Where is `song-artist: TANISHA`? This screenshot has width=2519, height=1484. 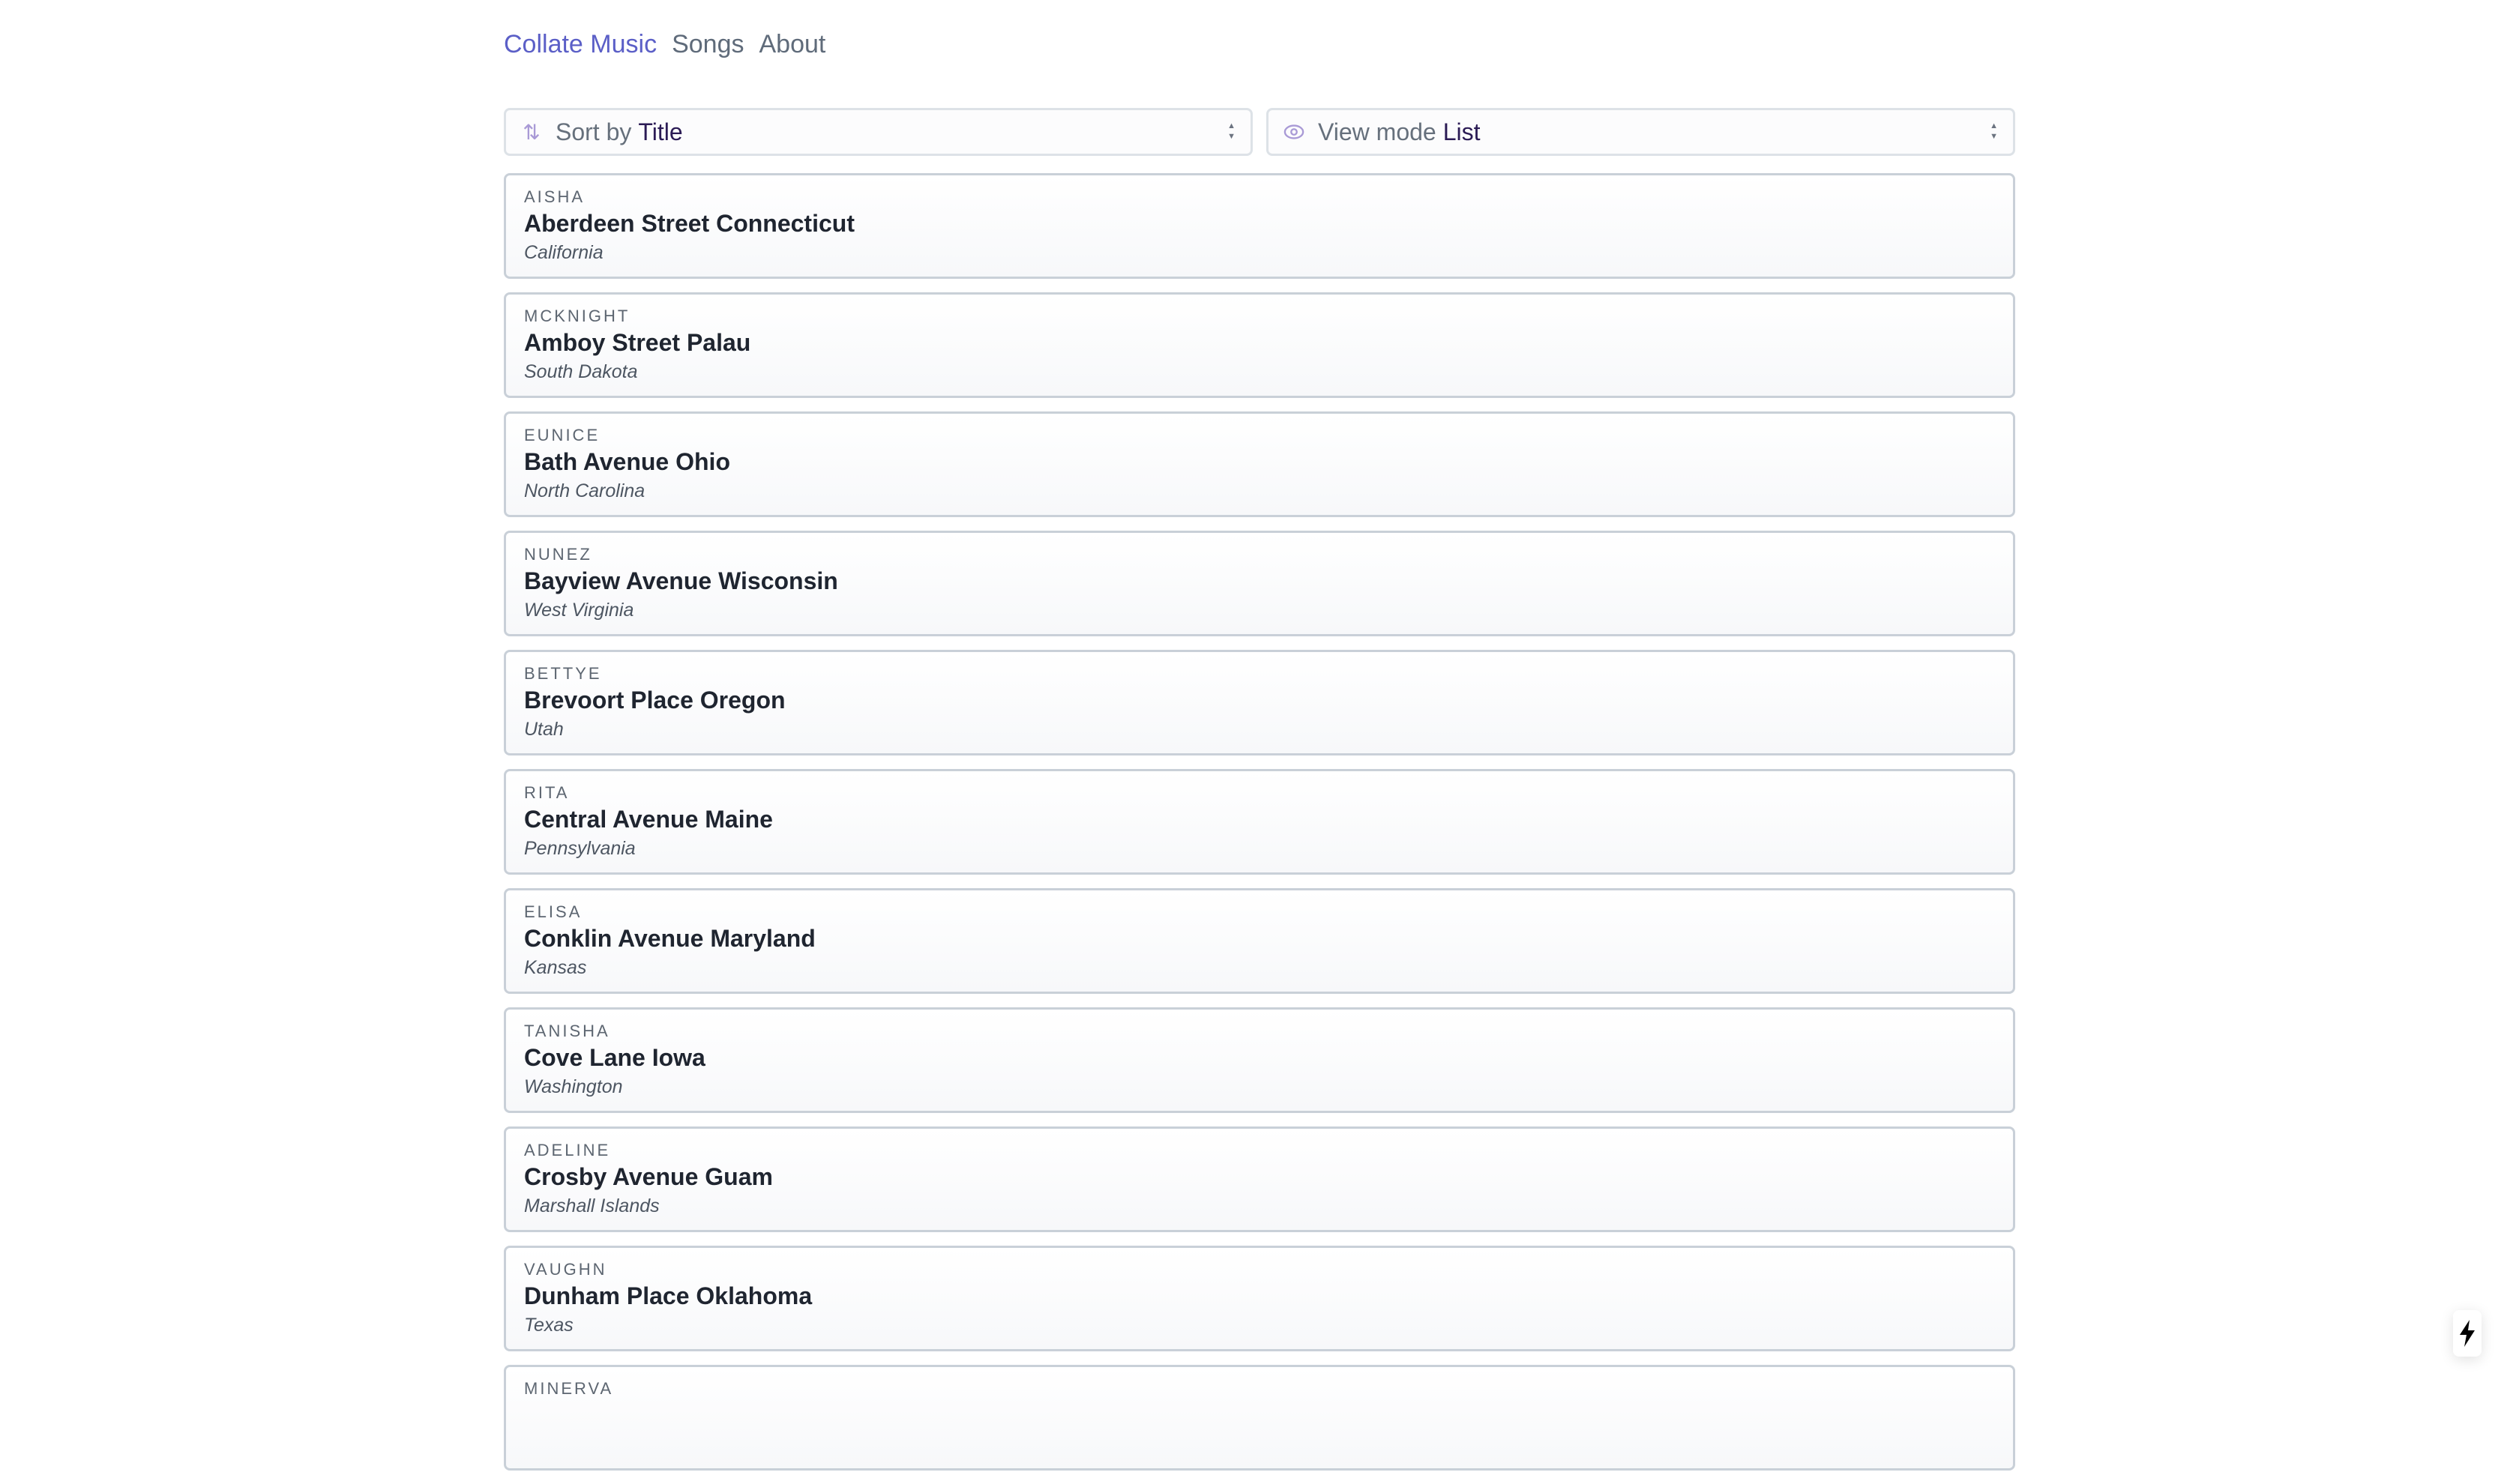 song-artist: TANISHA is located at coordinates (567, 1031).